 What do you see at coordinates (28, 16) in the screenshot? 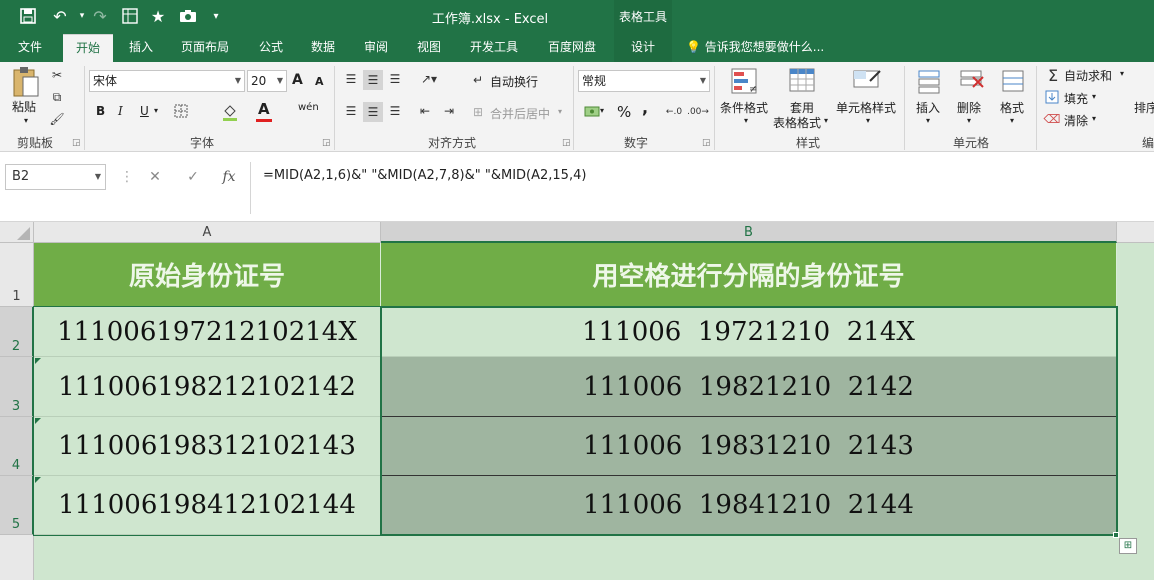
I see `save-icon` at bounding box center [28, 16].